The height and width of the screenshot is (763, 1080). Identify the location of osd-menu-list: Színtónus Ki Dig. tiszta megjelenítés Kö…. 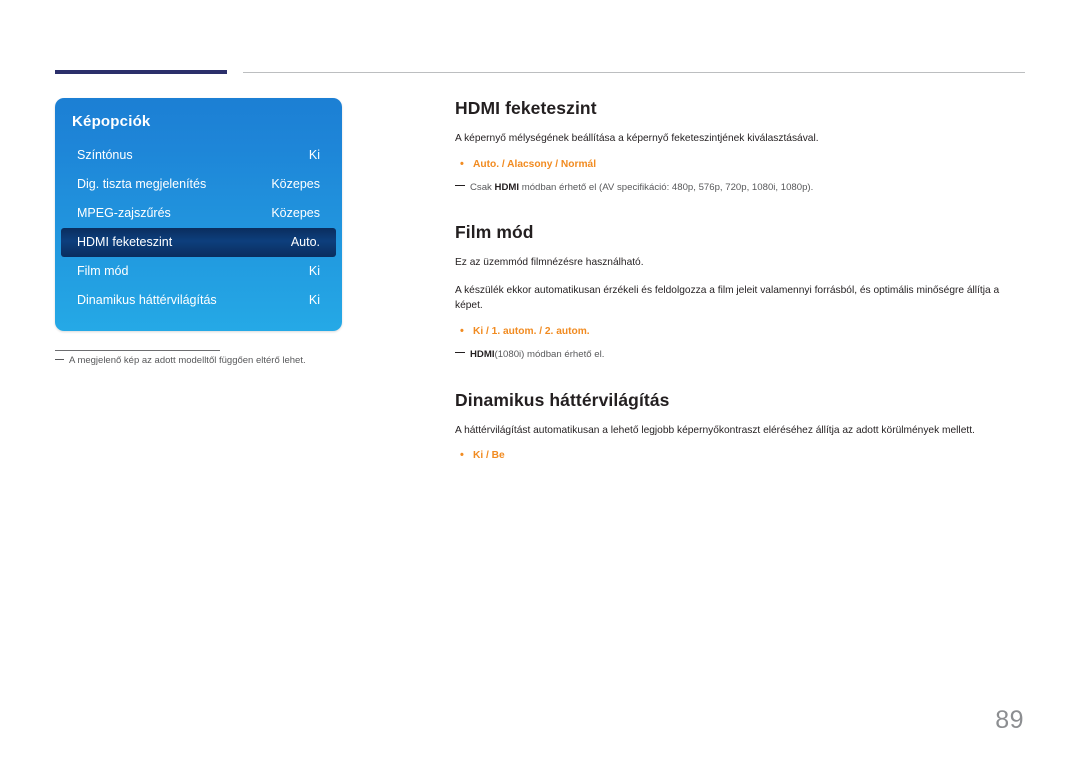
(198, 228).